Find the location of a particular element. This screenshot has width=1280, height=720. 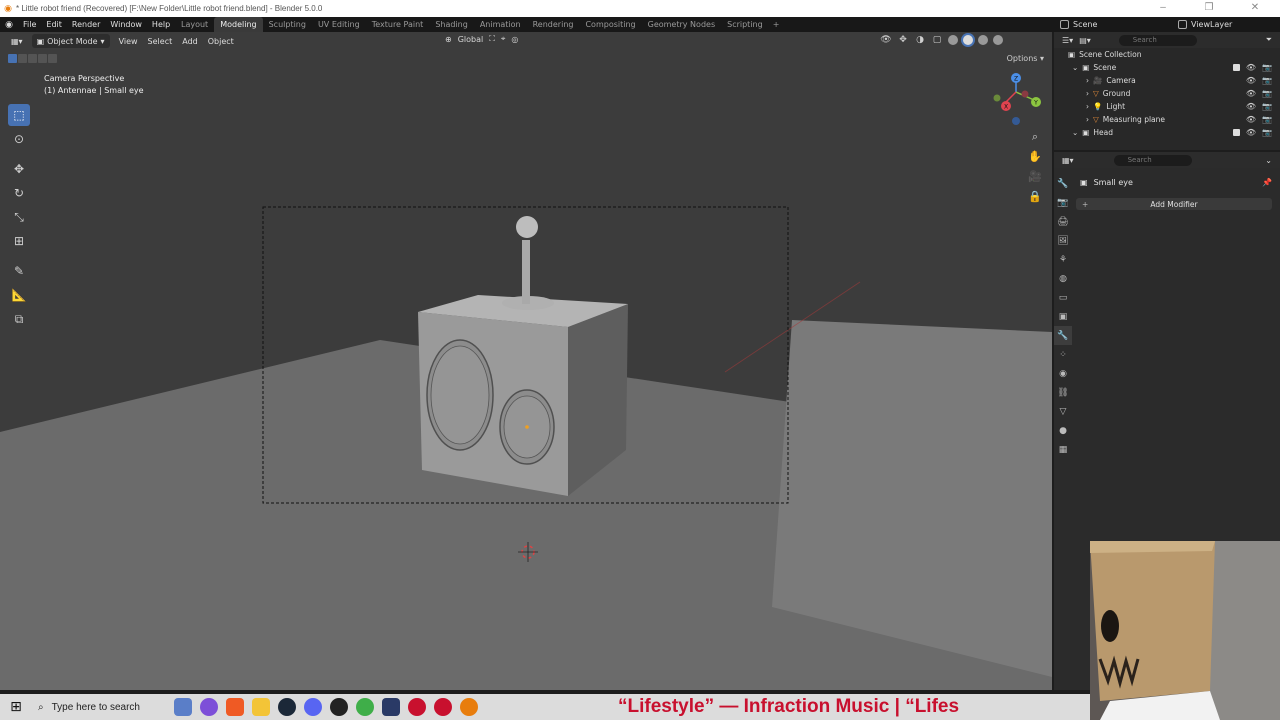

zoom-icon: ⌕ is located at coordinates (1035, 137).